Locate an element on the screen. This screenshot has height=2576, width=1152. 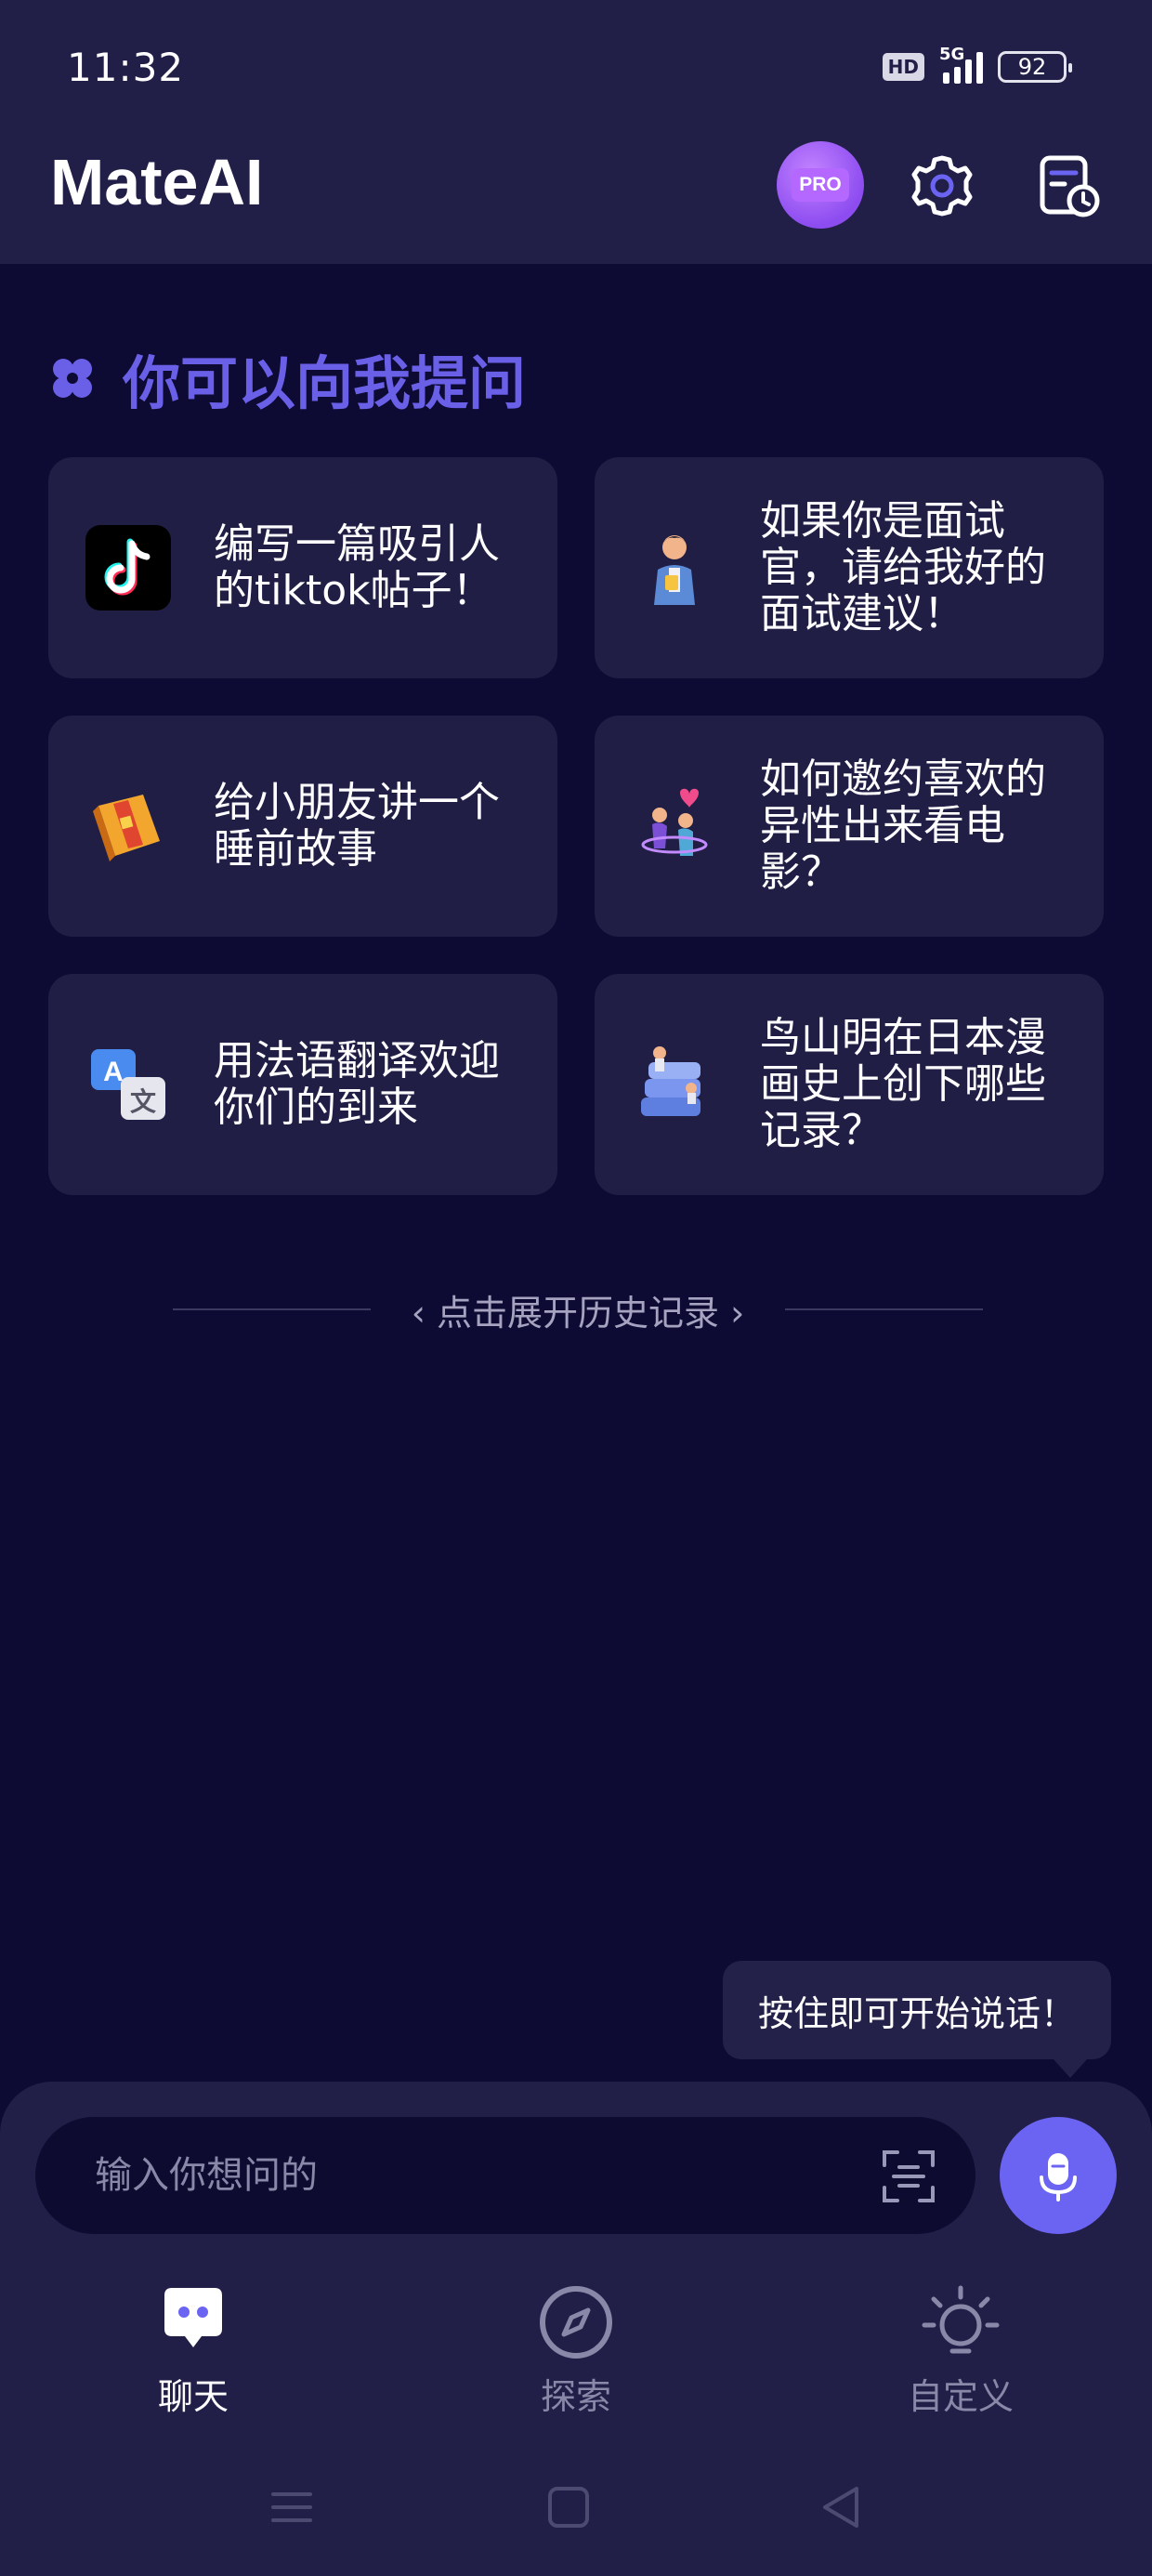
tab-chat-label: 聊天 is located at coordinates (193, 2396).